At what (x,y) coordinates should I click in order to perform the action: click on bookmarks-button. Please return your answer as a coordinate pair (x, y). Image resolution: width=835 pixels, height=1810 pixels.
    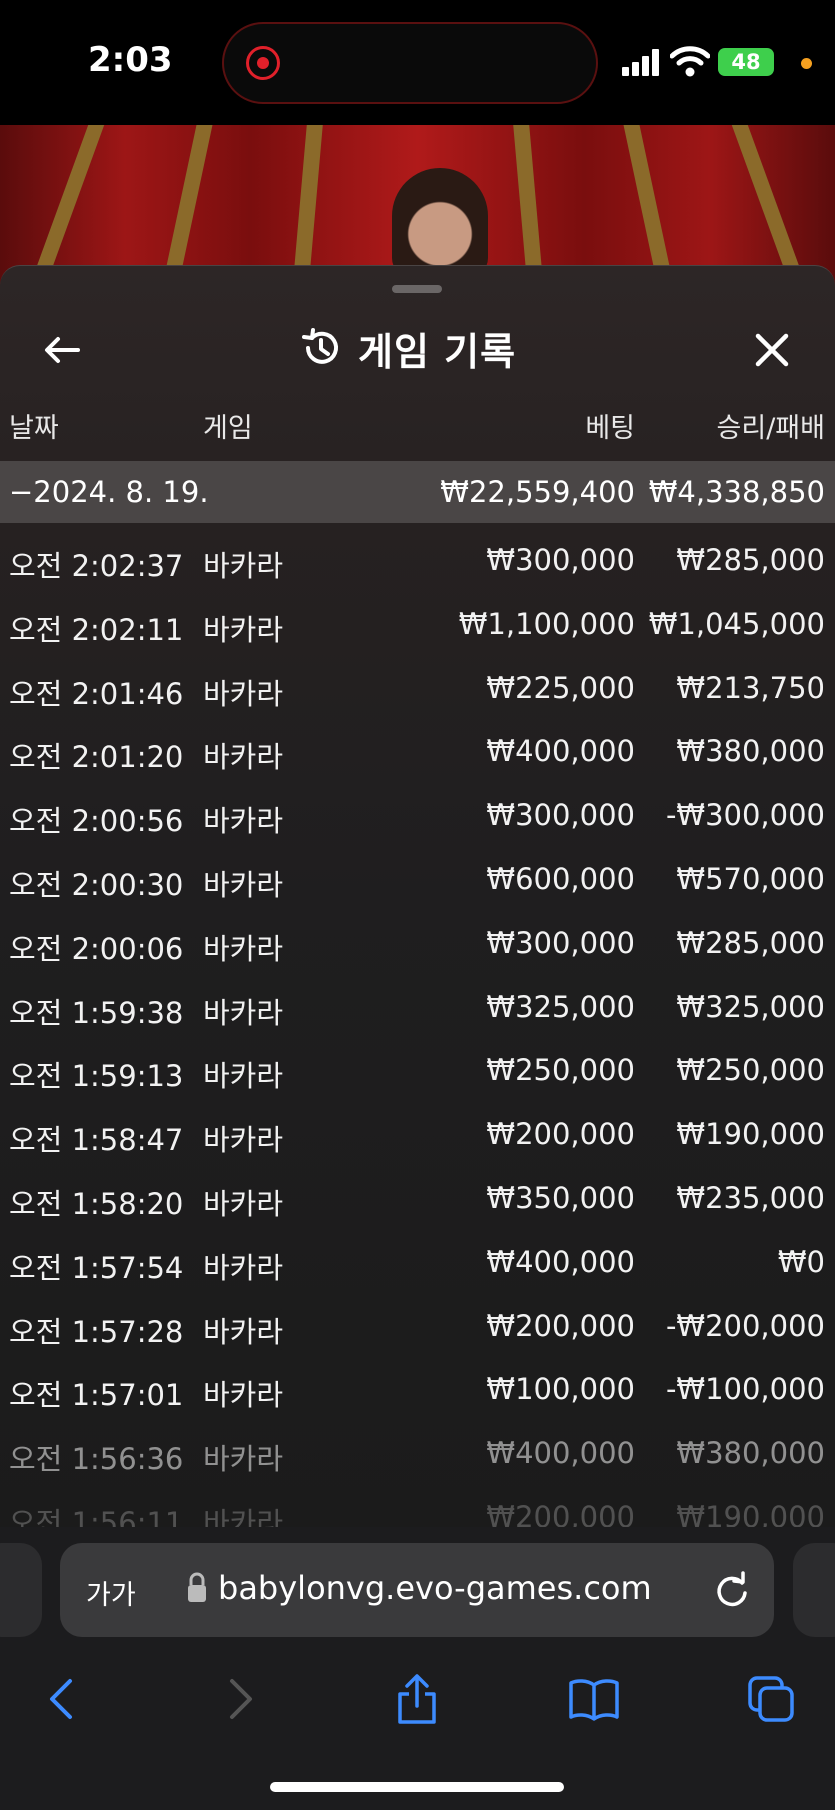
    Looking at the image, I should click on (594, 1699).